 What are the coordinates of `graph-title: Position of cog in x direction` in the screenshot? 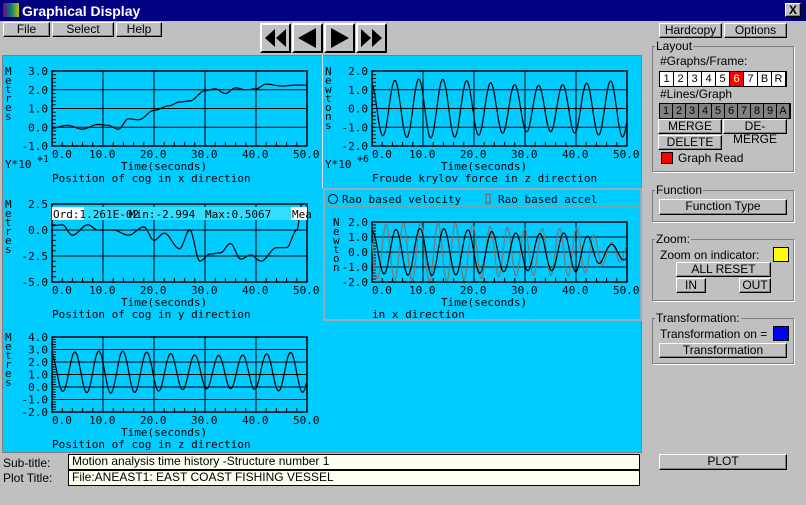 It's located at (151, 178).